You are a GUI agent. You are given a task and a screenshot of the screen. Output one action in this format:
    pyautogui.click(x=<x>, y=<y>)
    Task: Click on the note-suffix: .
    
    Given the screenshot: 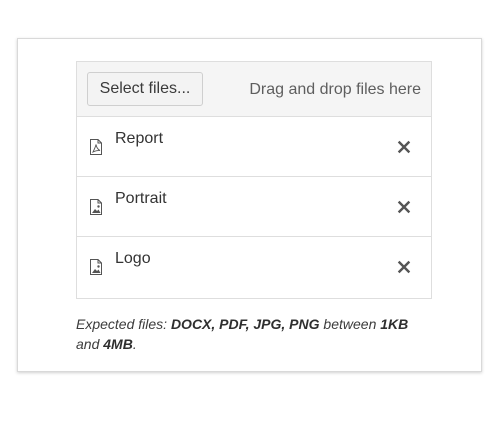 What is the action you would take?
    pyautogui.click(x=134, y=344)
    